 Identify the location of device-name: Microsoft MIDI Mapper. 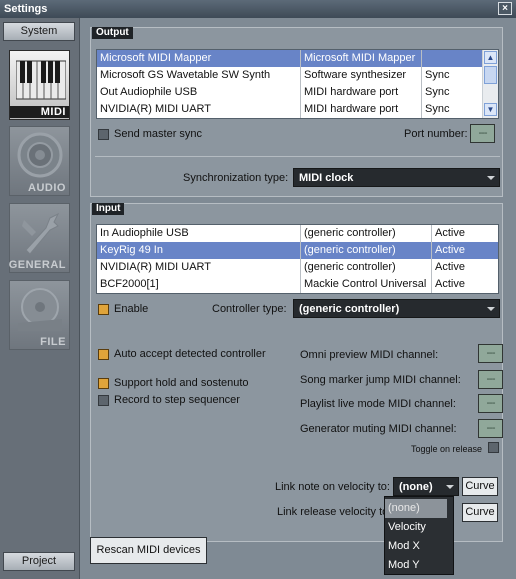
(156, 58).